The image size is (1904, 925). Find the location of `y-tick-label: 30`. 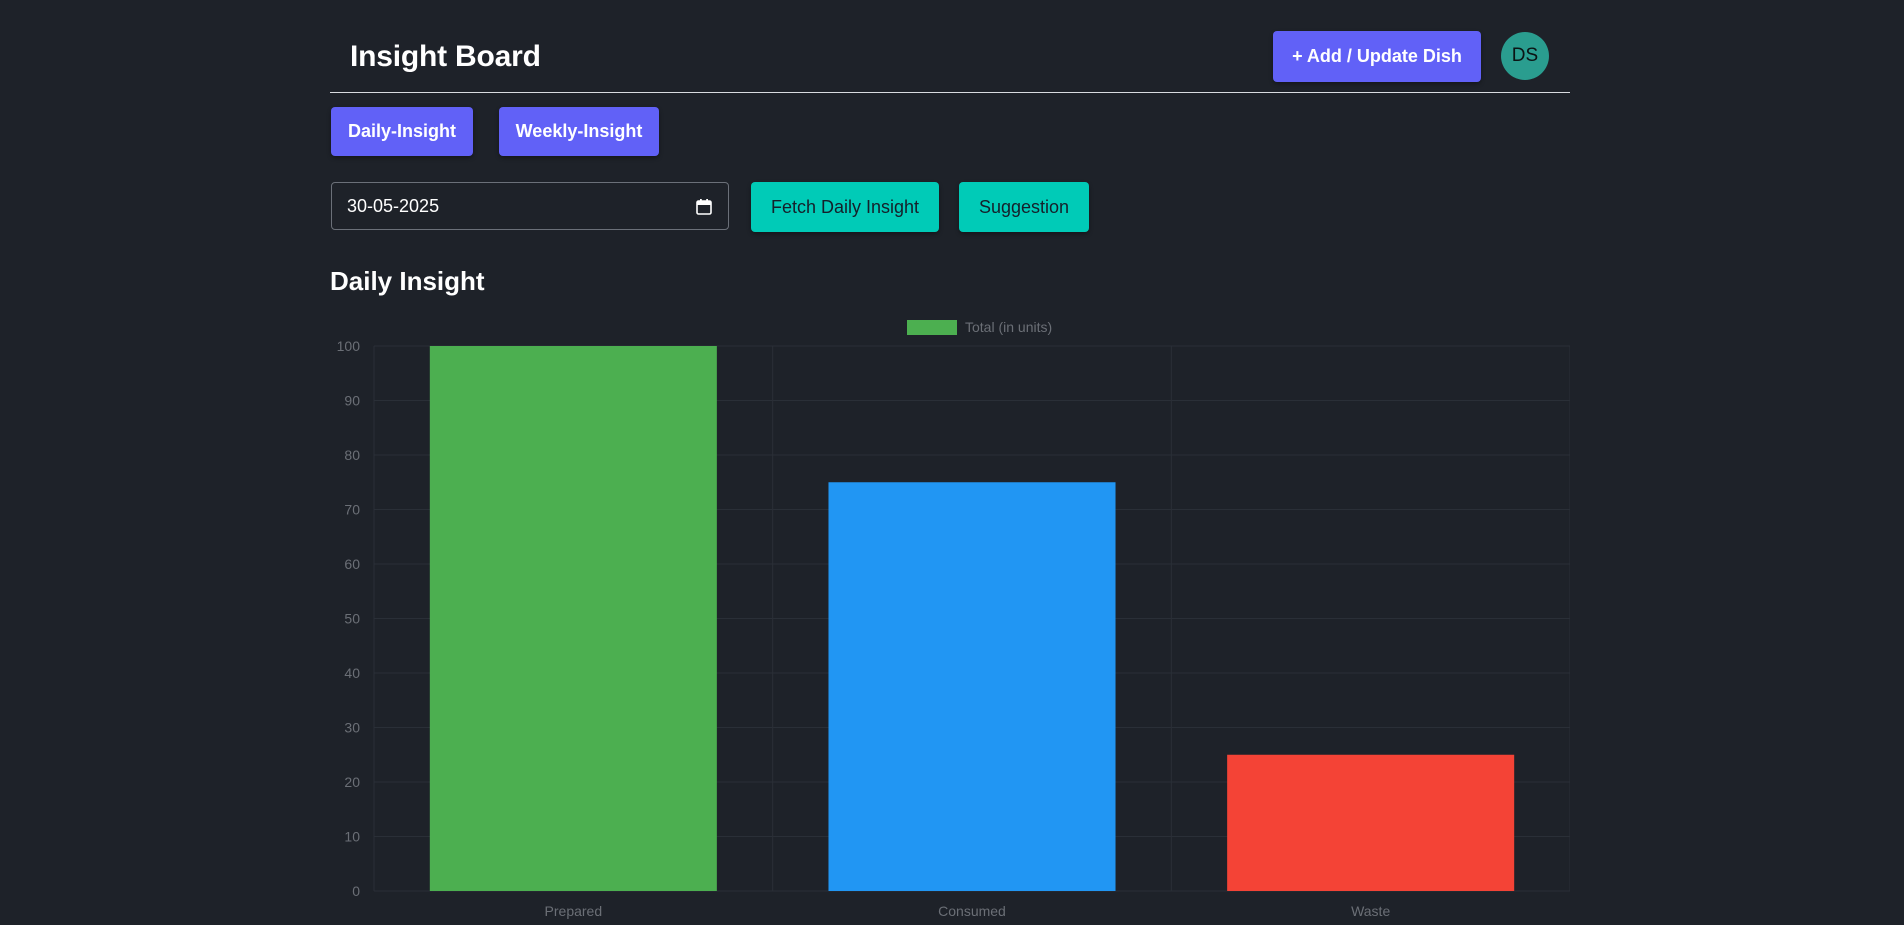

y-tick-label: 30 is located at coordinates (352, 728).